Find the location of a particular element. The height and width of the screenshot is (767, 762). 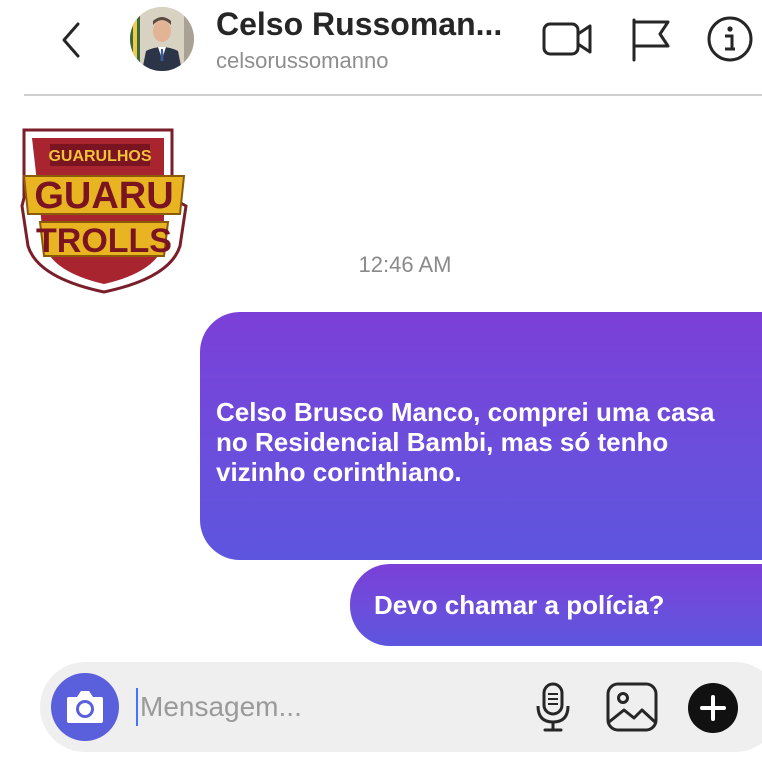

text-cursor is located at coordinates (137, 707).